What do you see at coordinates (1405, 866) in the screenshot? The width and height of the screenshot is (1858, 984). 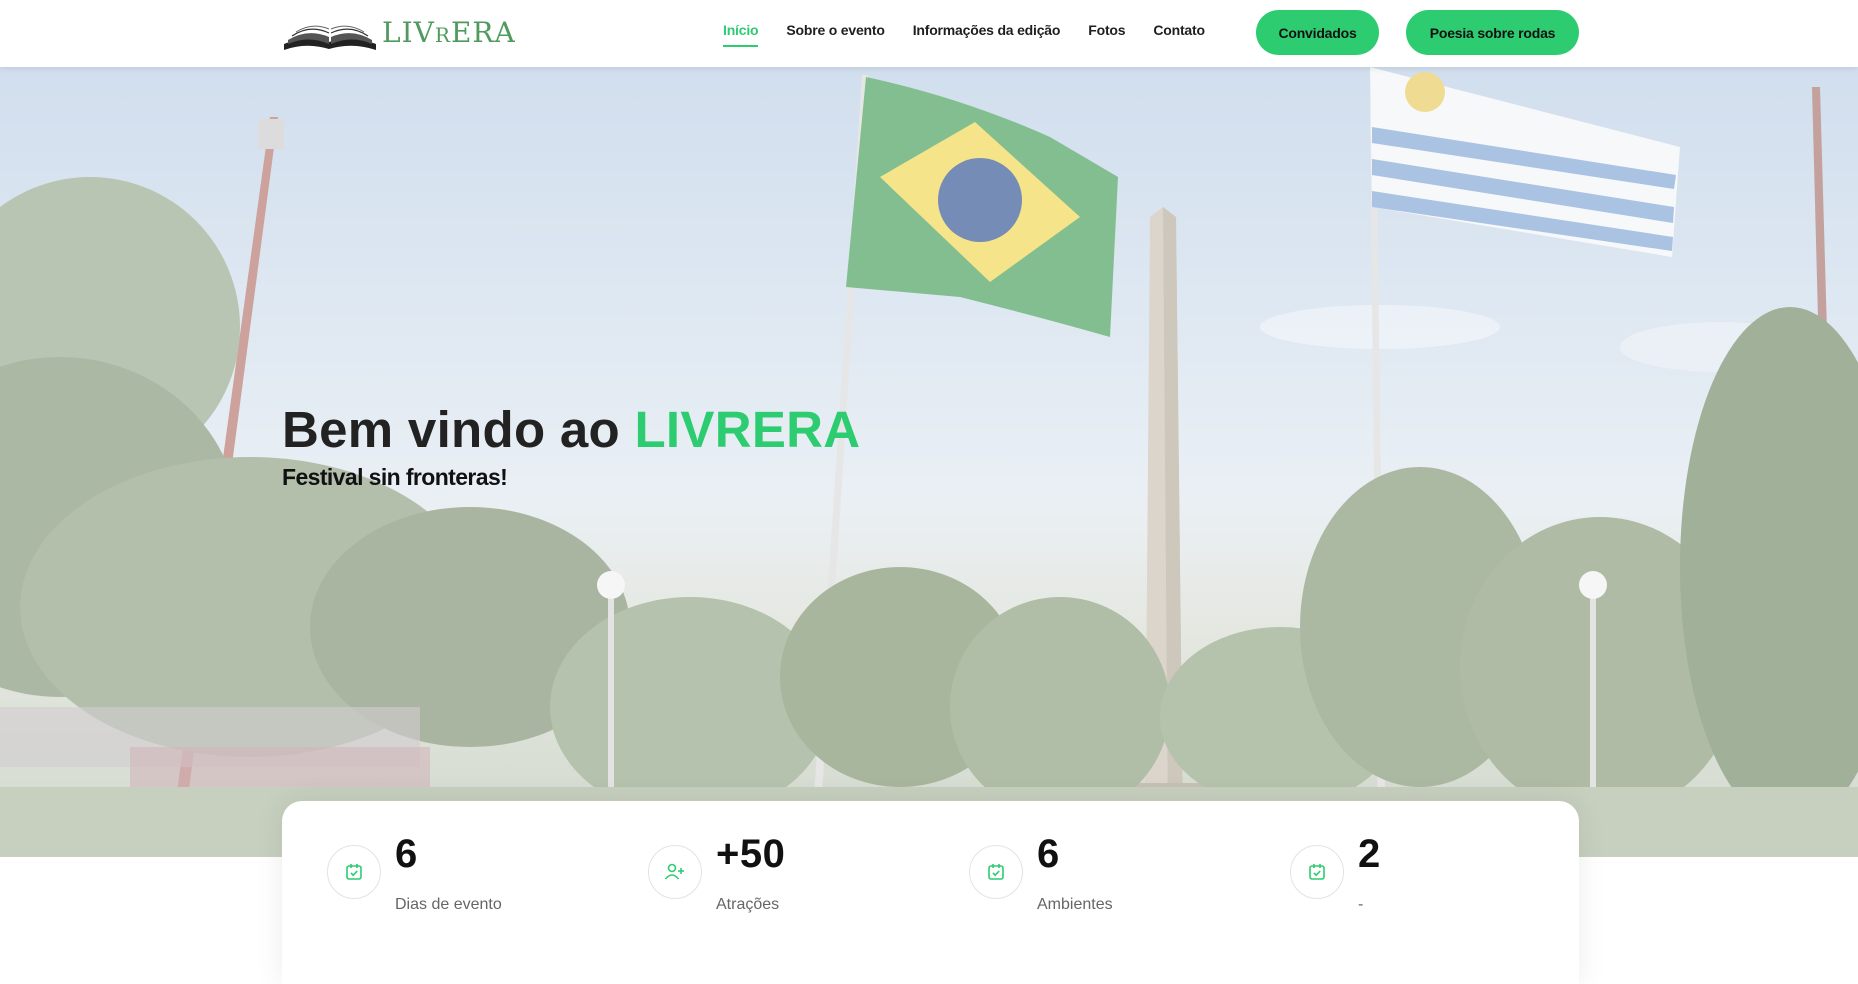 I see `stat-item-extra: 2 -` at bounding box center [1405, 866].